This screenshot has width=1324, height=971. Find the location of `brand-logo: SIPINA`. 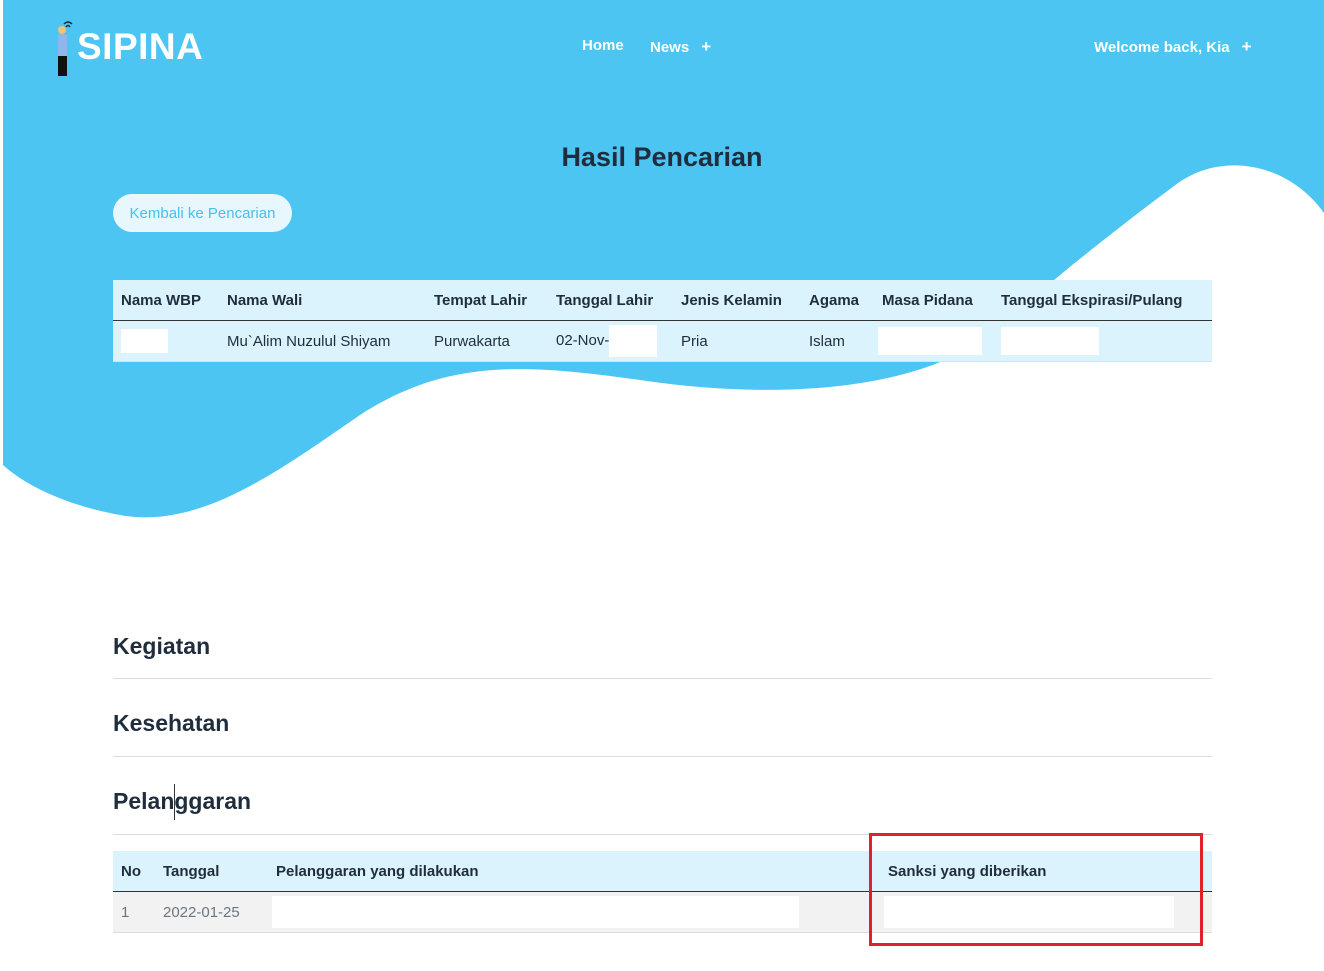

brand-logo: SIPINA is located at coordinates (129, 48).